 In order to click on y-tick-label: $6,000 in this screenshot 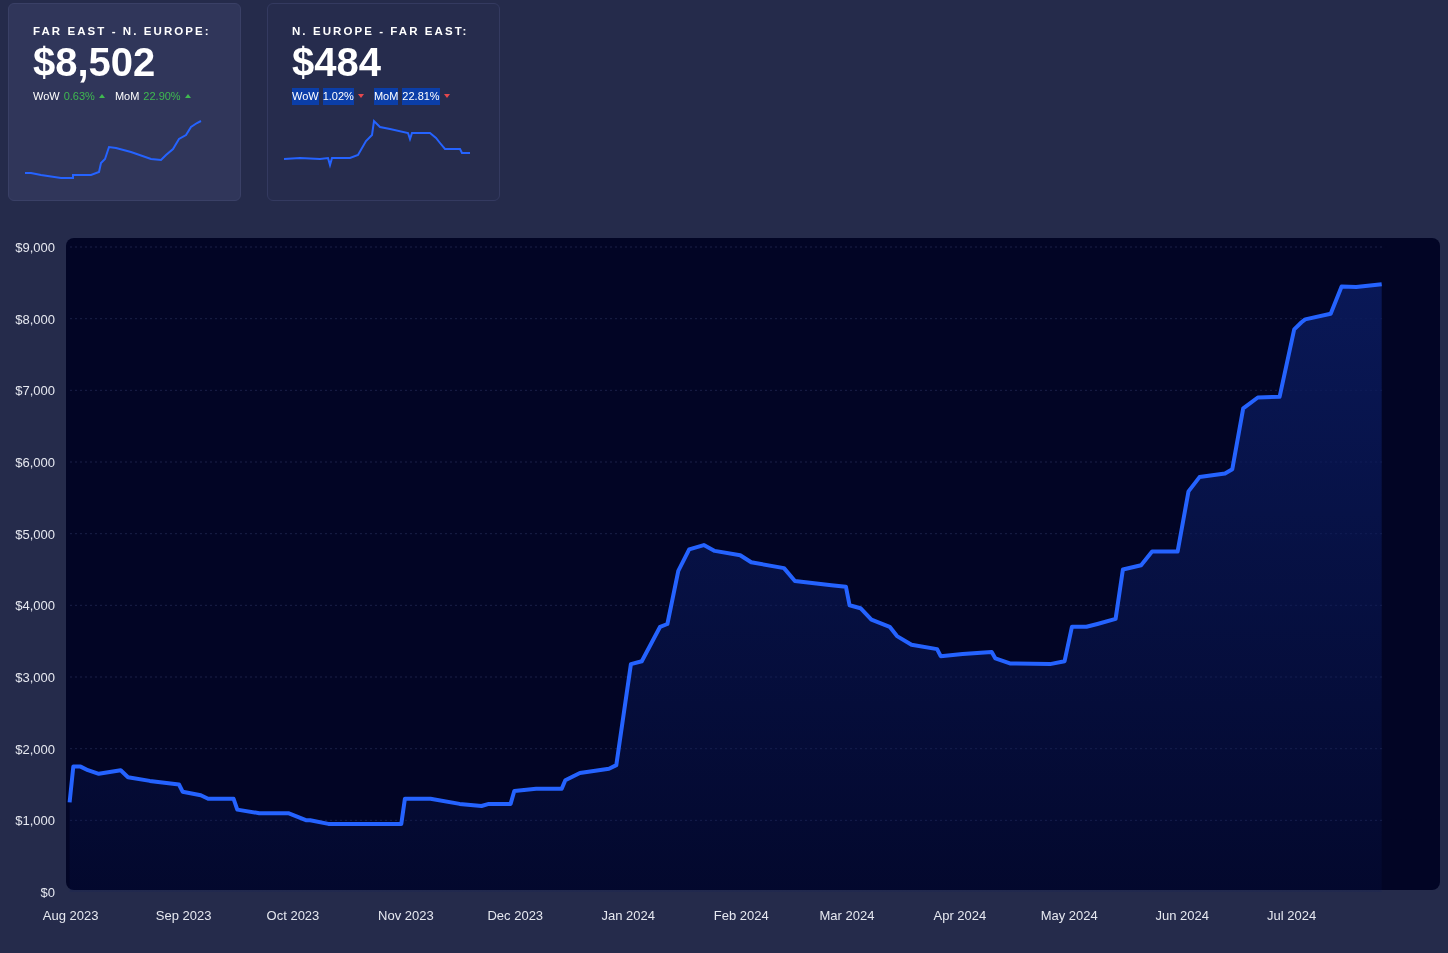, I will do `click(35, 462)`.